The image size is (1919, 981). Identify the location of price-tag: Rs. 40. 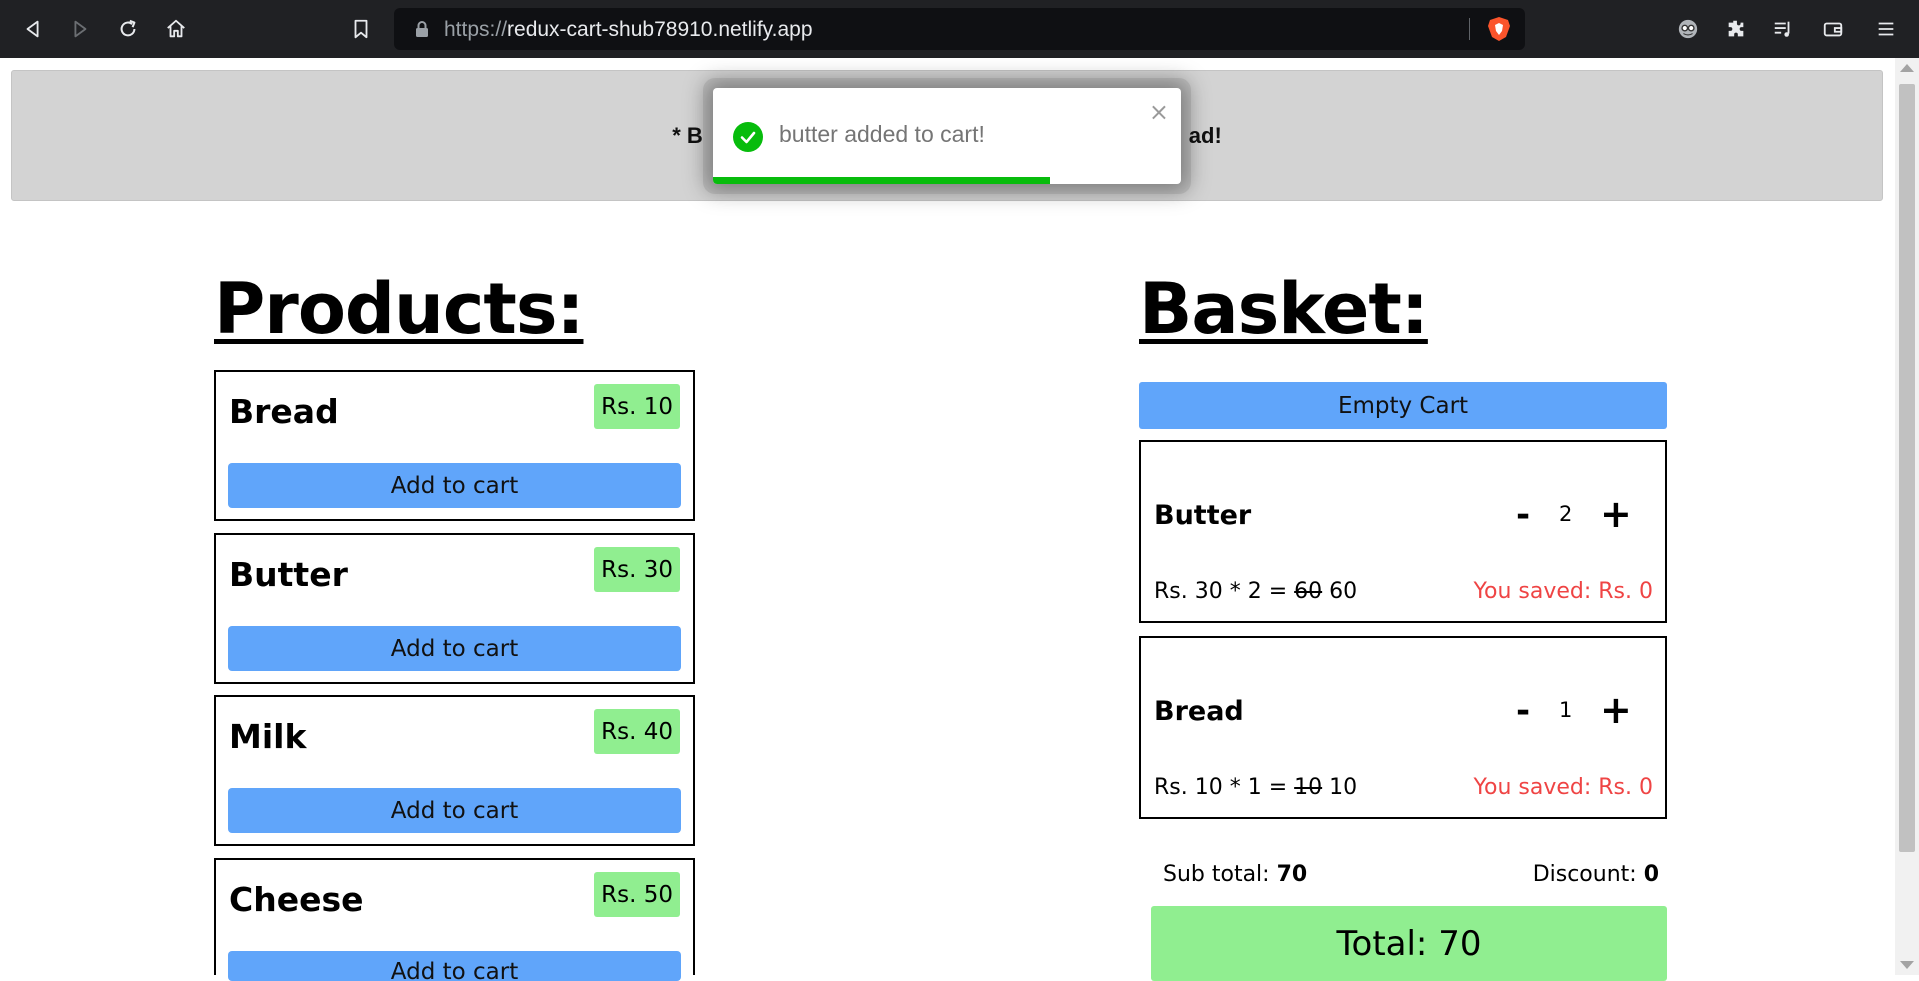
(637, 731).